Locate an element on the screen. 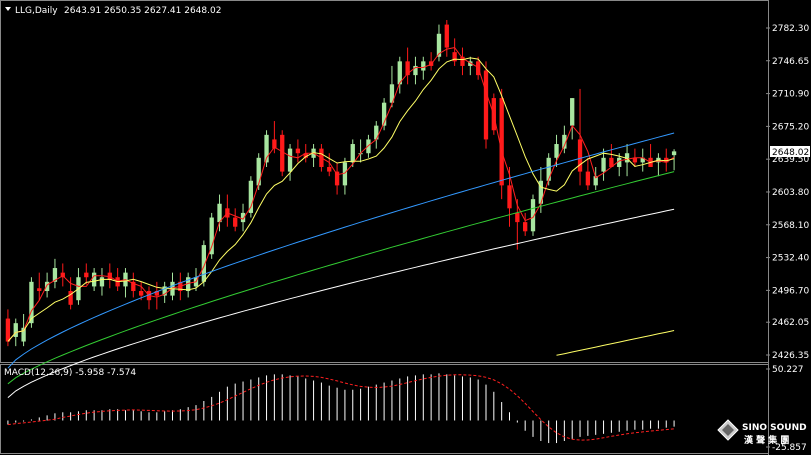  symbol-label: LLG,Daily is located at coordinates (36, 11).